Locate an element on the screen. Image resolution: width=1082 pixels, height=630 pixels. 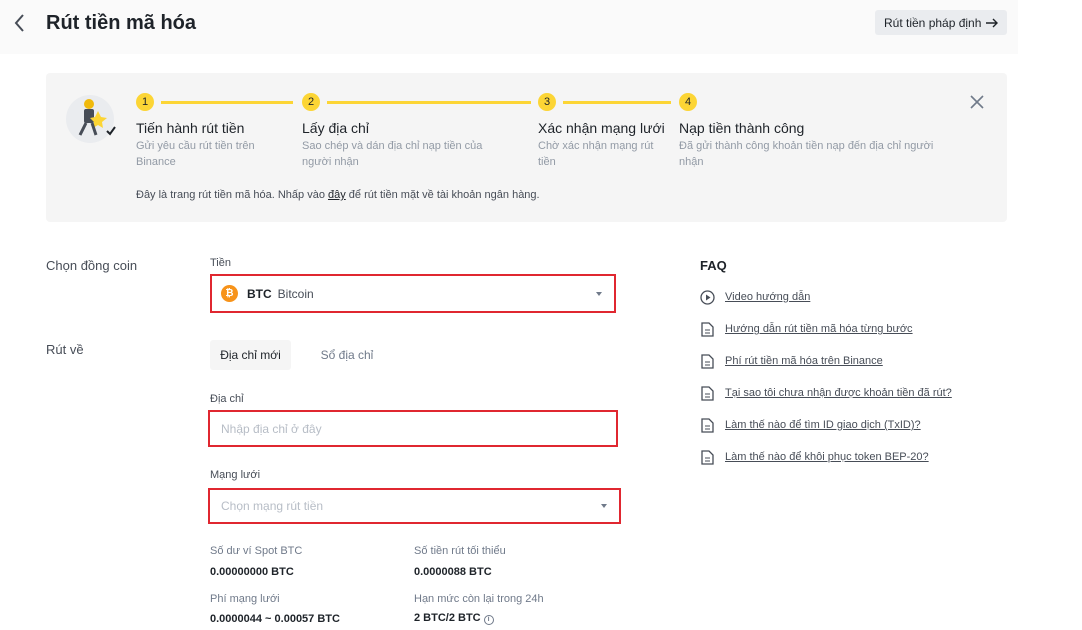
tab-address-book: Sổ địa chỉ is located at coordinates (347, 355).